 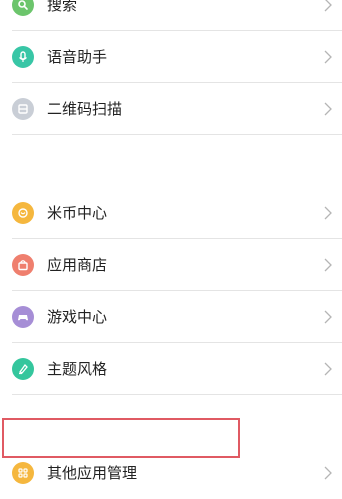 What do you see at coordinates (23, 57) in the screenshot?
I see `microphone-icon` at bounding box center [23, 57].